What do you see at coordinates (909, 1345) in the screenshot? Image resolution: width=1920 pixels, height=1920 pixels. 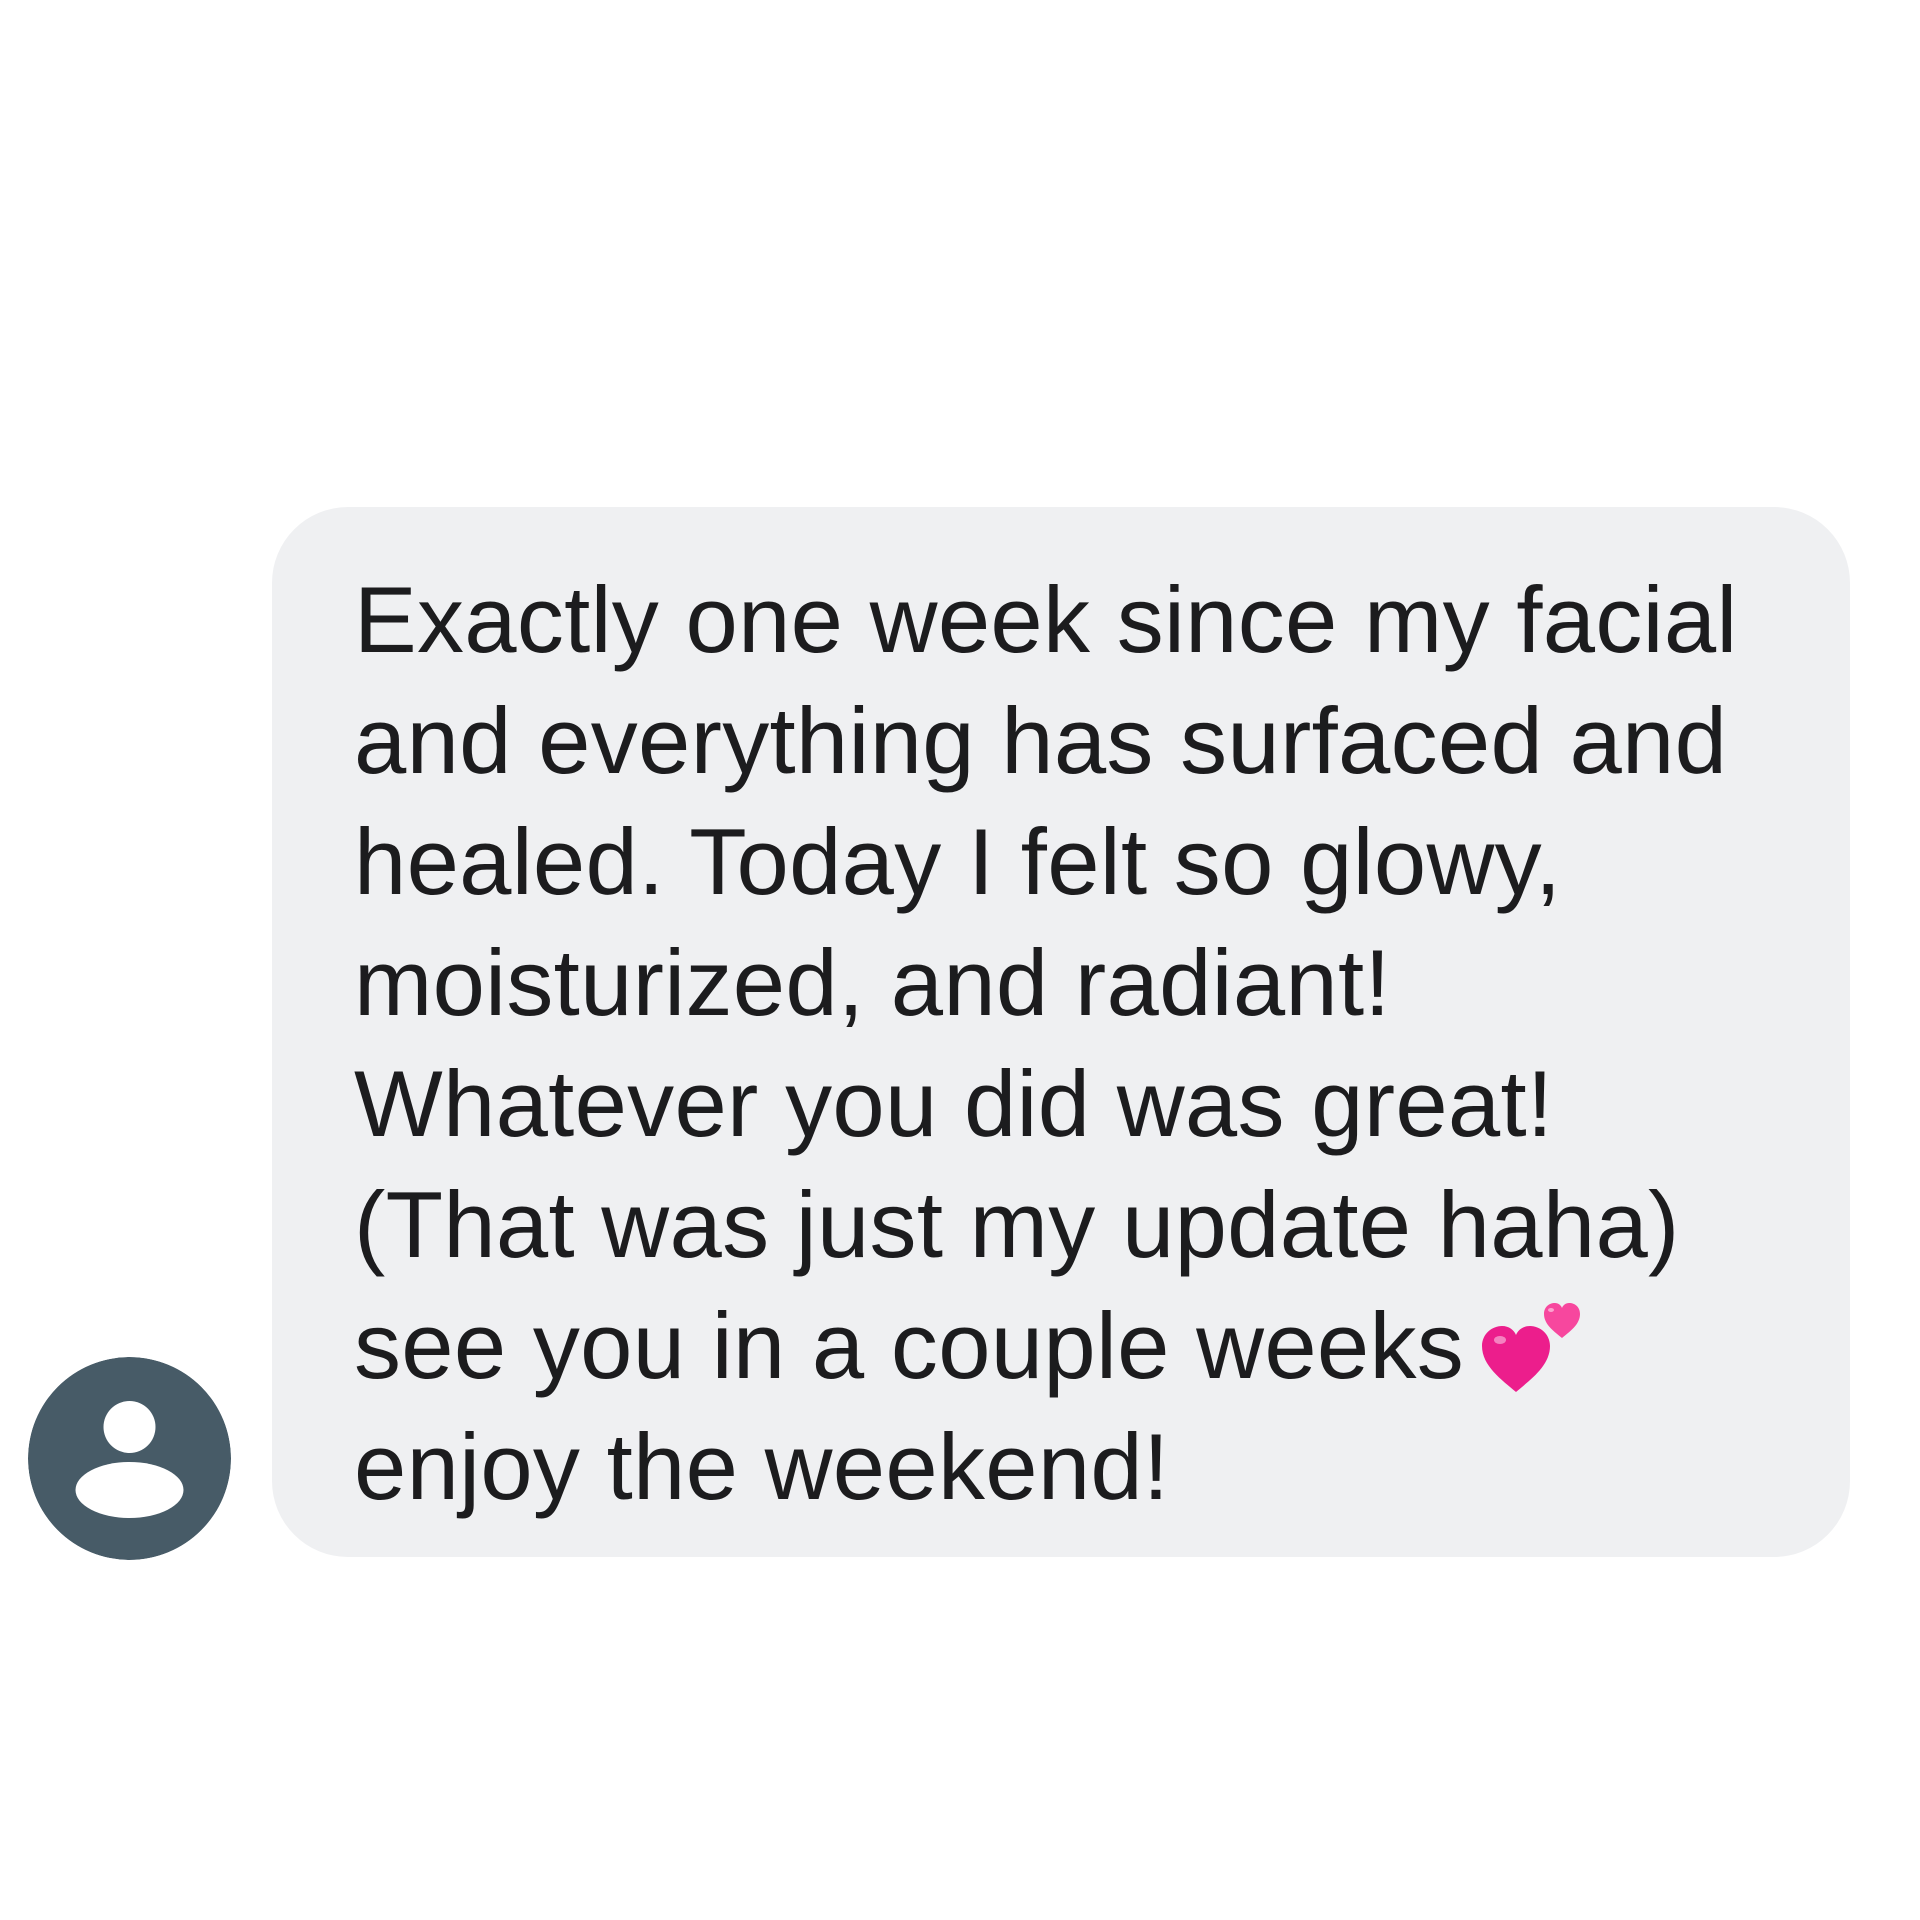 I see `message-text-segment: see you in a couple weeks` at bounding box center [909, 1345].